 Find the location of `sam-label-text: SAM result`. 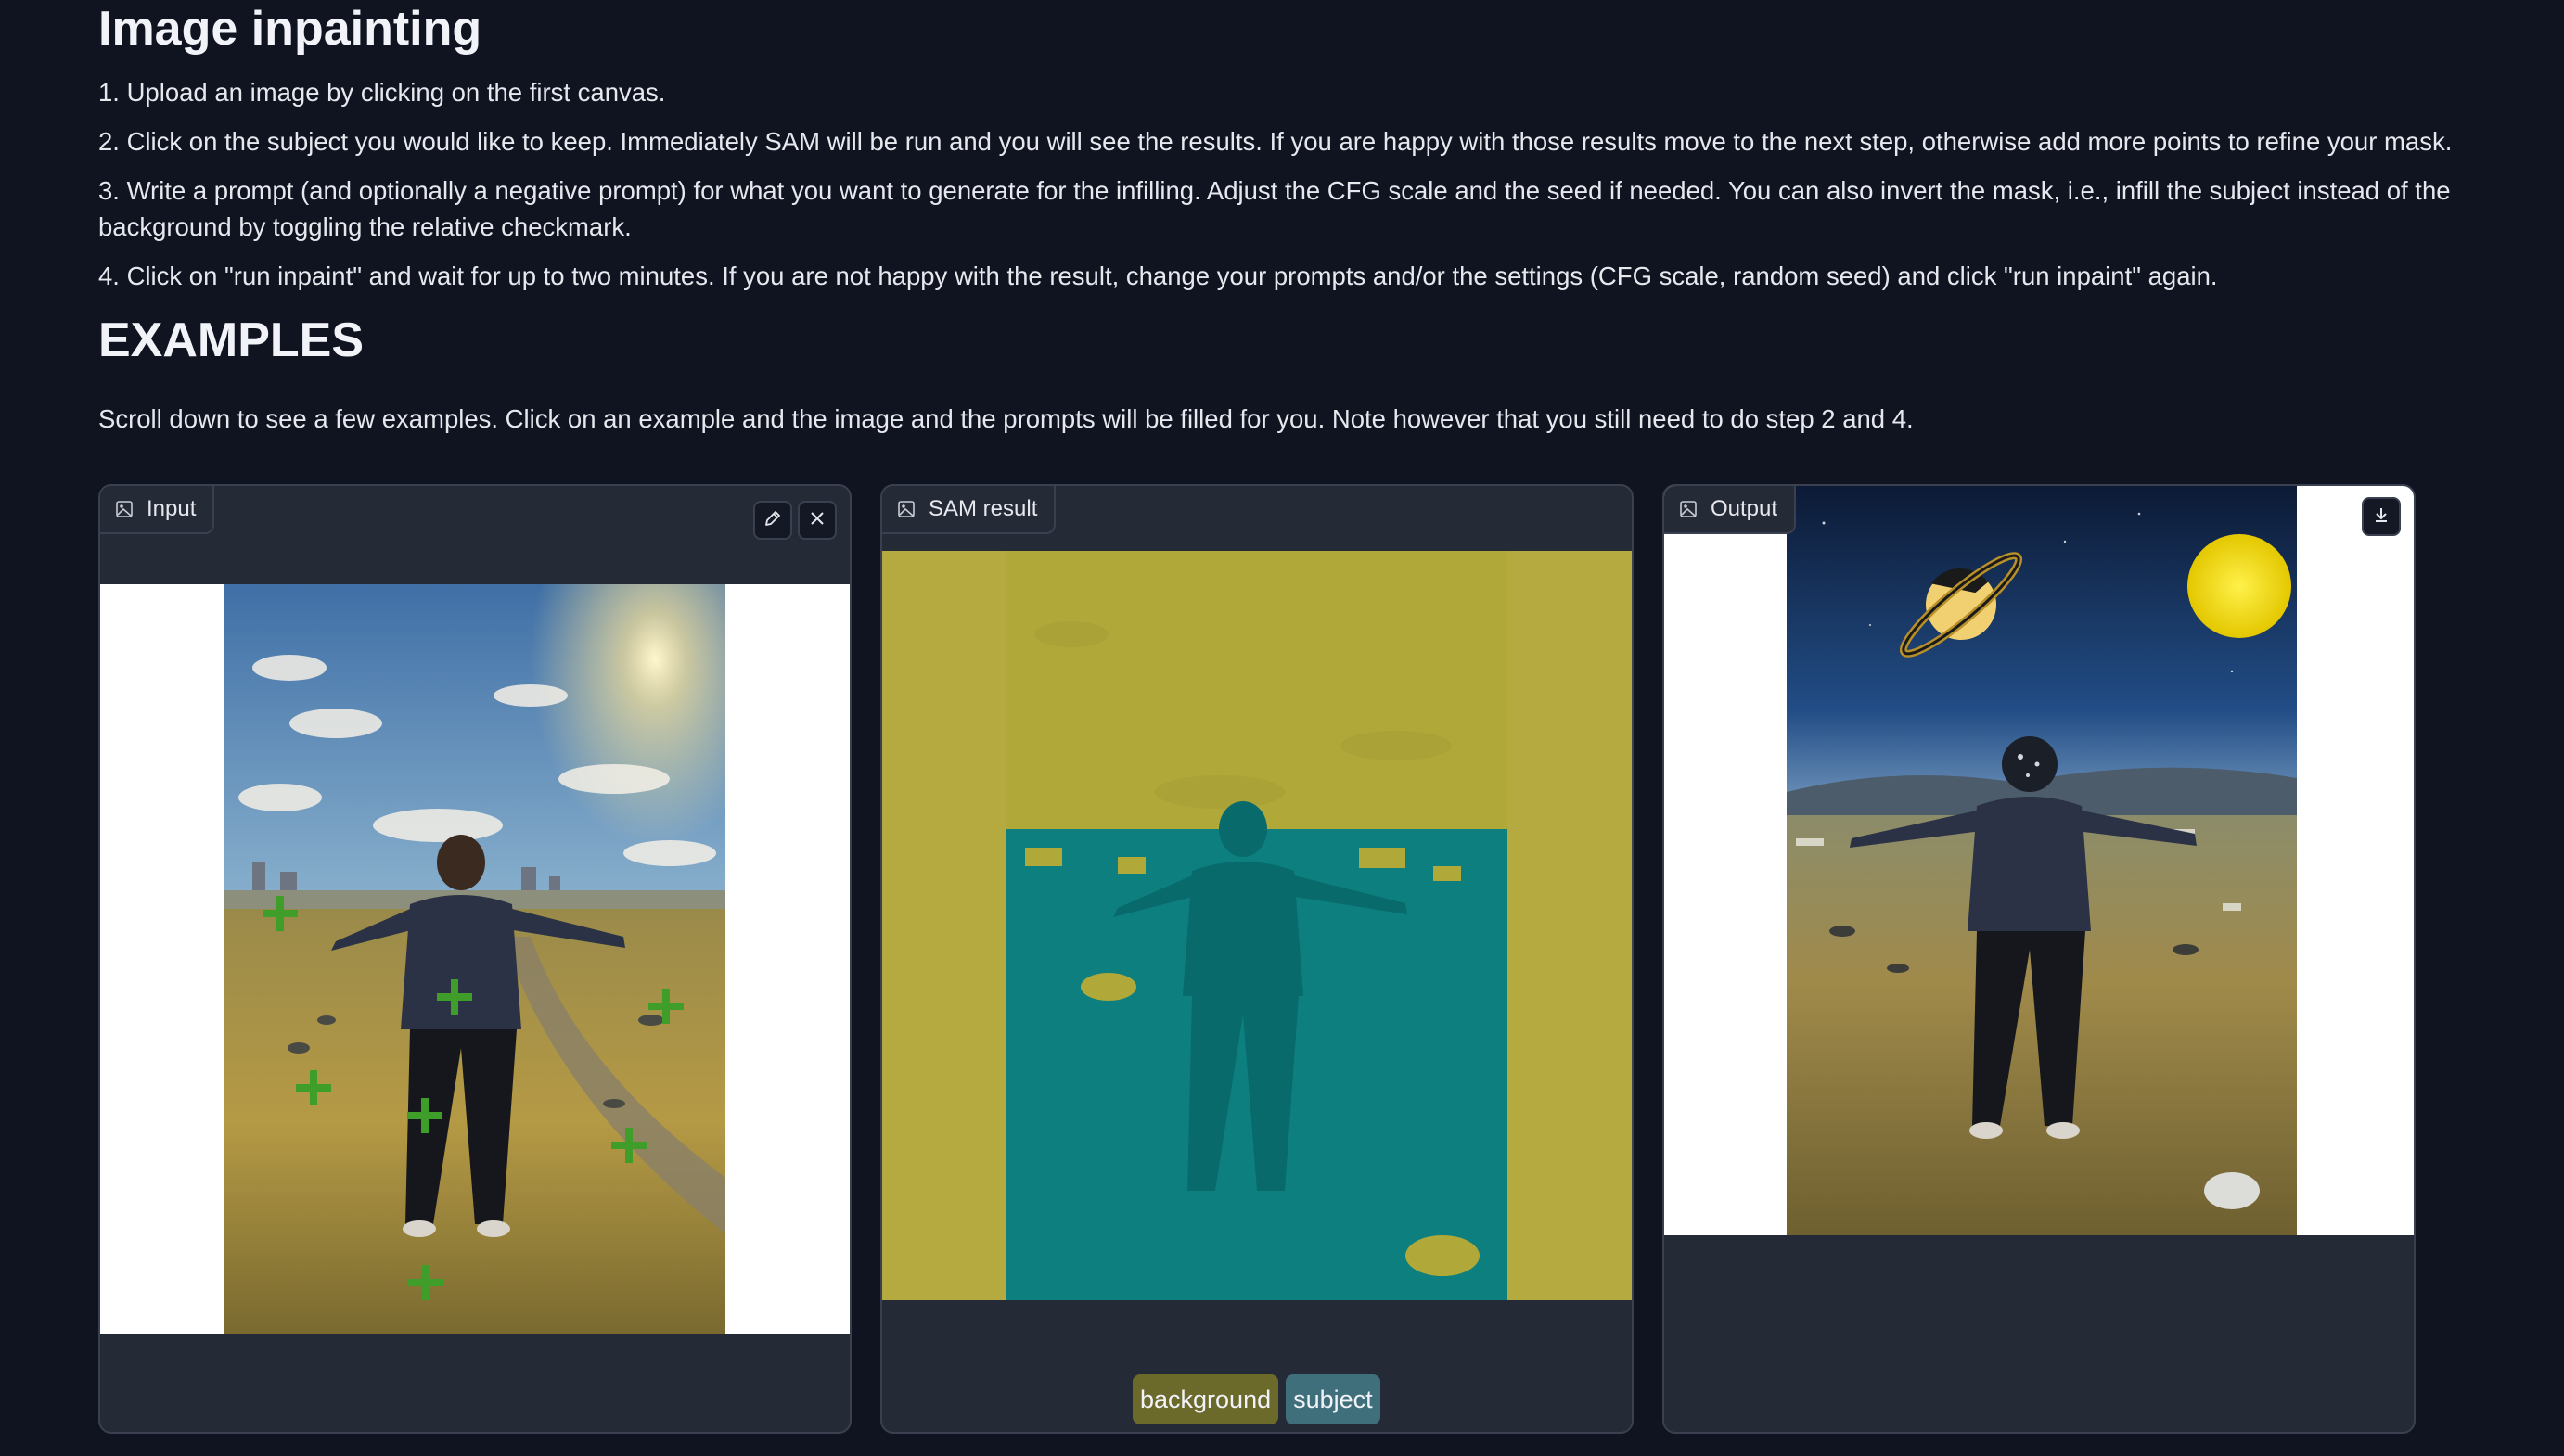

sam-label-text: SAM result is located at coordinates (984, 508).